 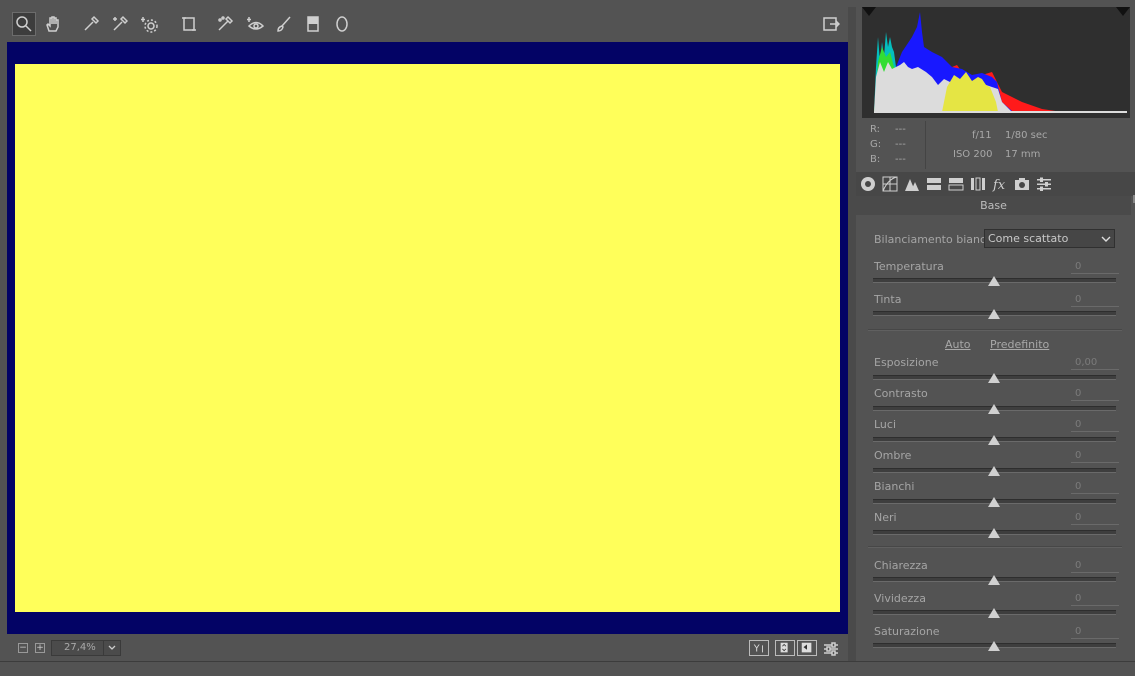 I want to click on g-value: ---, so click(x=900, y=144).